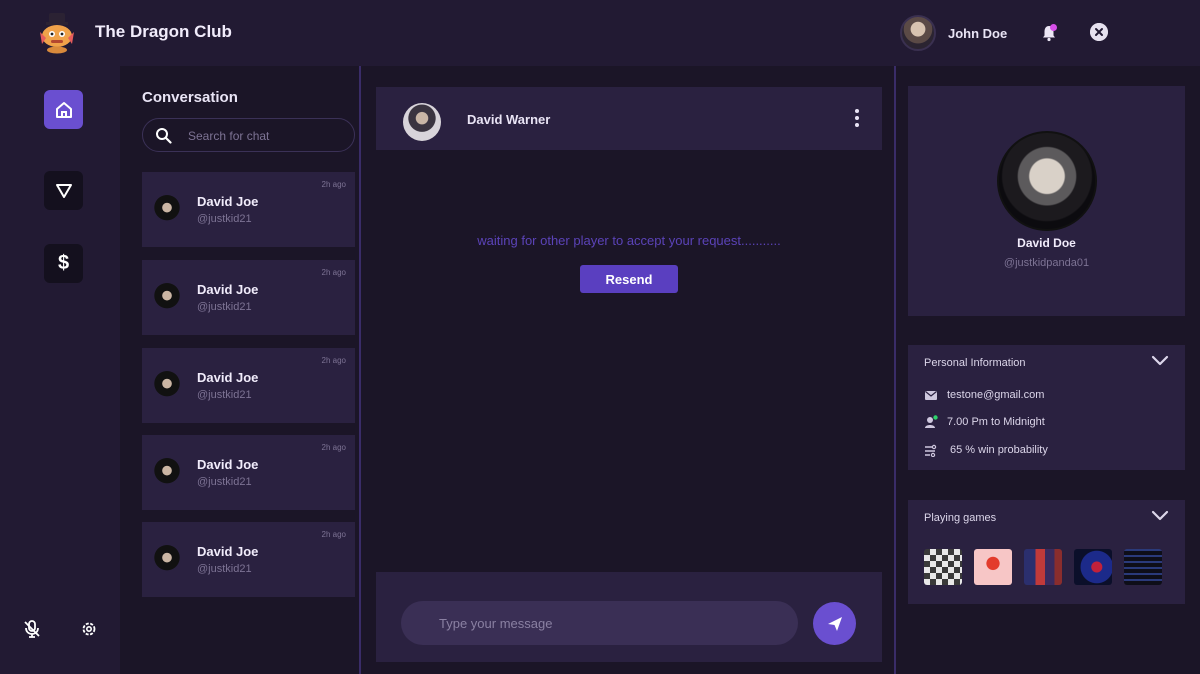 Image resolution: width=1200 pixels, height=674 pixels. Describe the element at coordinates (1099, 32) in the screenshot. I see `close-icon` at that location.